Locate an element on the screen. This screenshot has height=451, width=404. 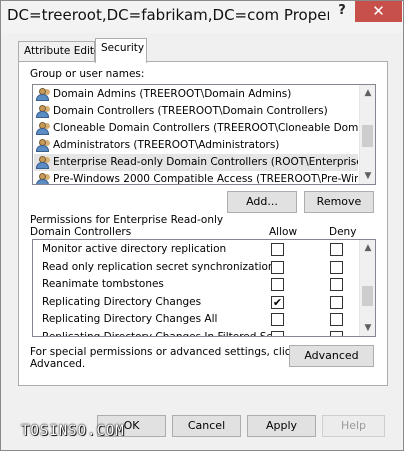
remove-button: Remove is located at coordinates (339, 202).